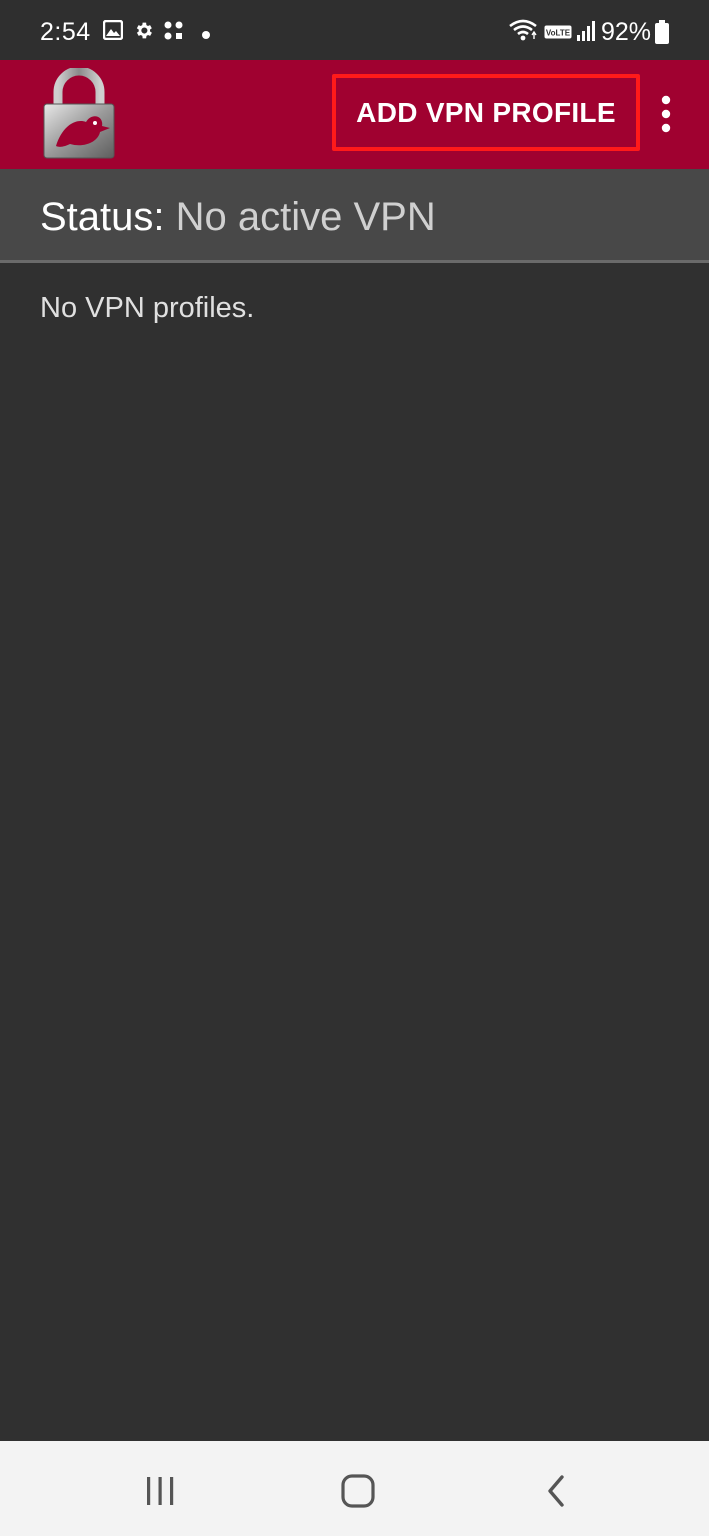 Image resolution: width=709 pixels, height=1536 pixels. I want to click on app-bar: ADD VPN PROFILE, so click(354, 114).